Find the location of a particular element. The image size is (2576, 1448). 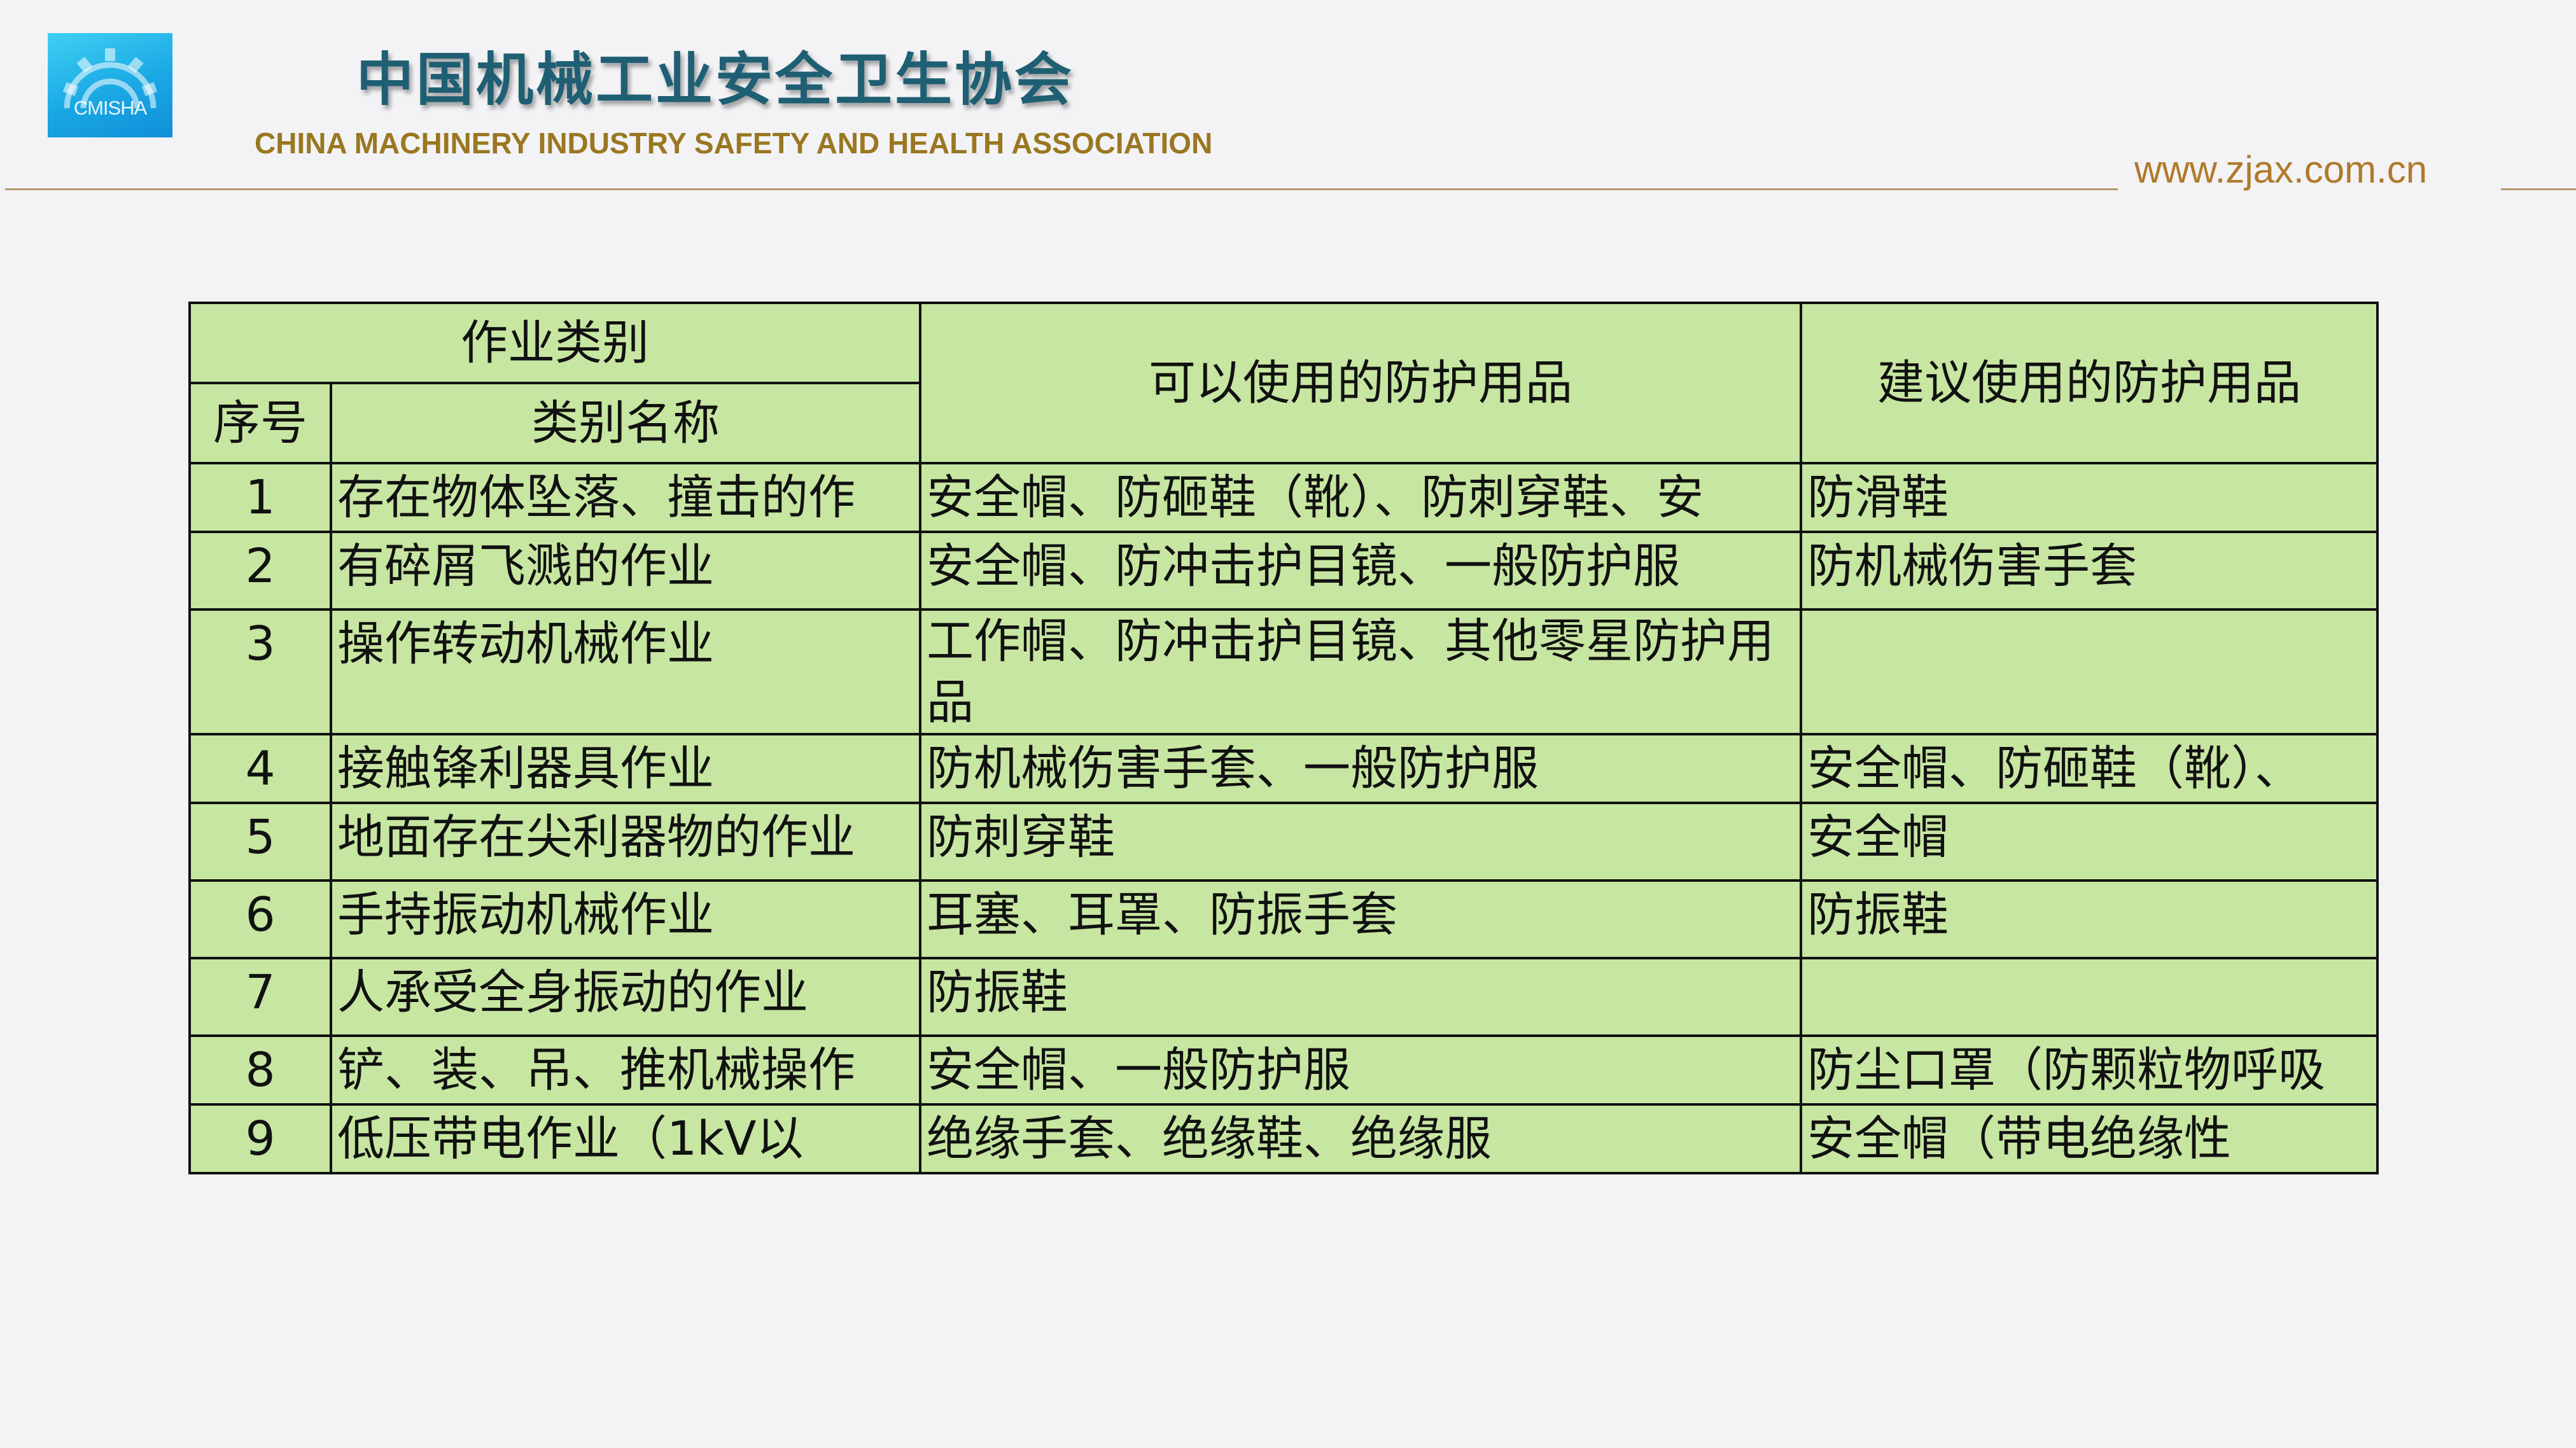

table-row: 5 地面存在尖利器物的作业 防刺穿鞋 安全帽 is located at coordinates (1283, 842).